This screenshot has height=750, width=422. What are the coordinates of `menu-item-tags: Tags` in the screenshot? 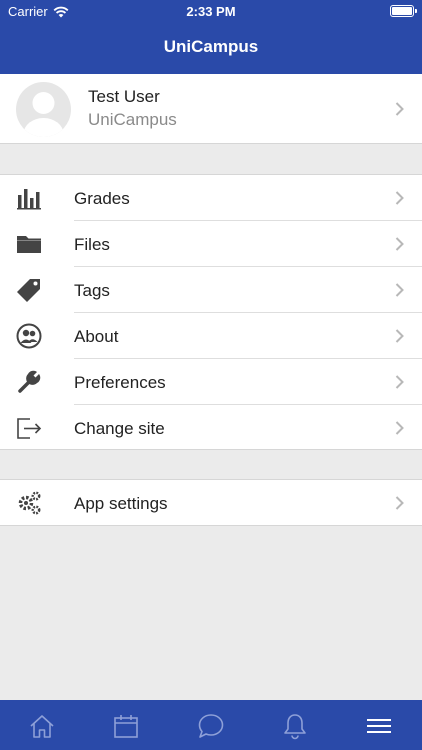 It's located at (211, 290).